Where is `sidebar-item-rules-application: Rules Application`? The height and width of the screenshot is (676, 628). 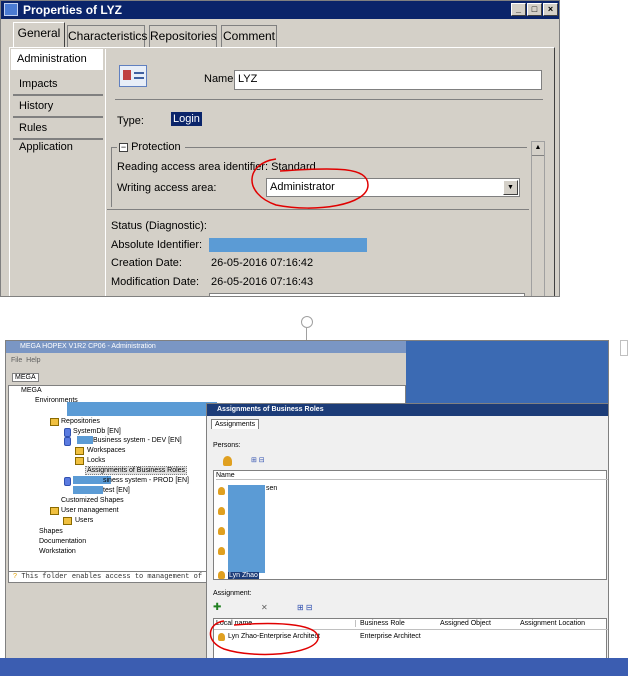
sidebar-item-rules-application: Rules Application is located at coordinates (58, 136).